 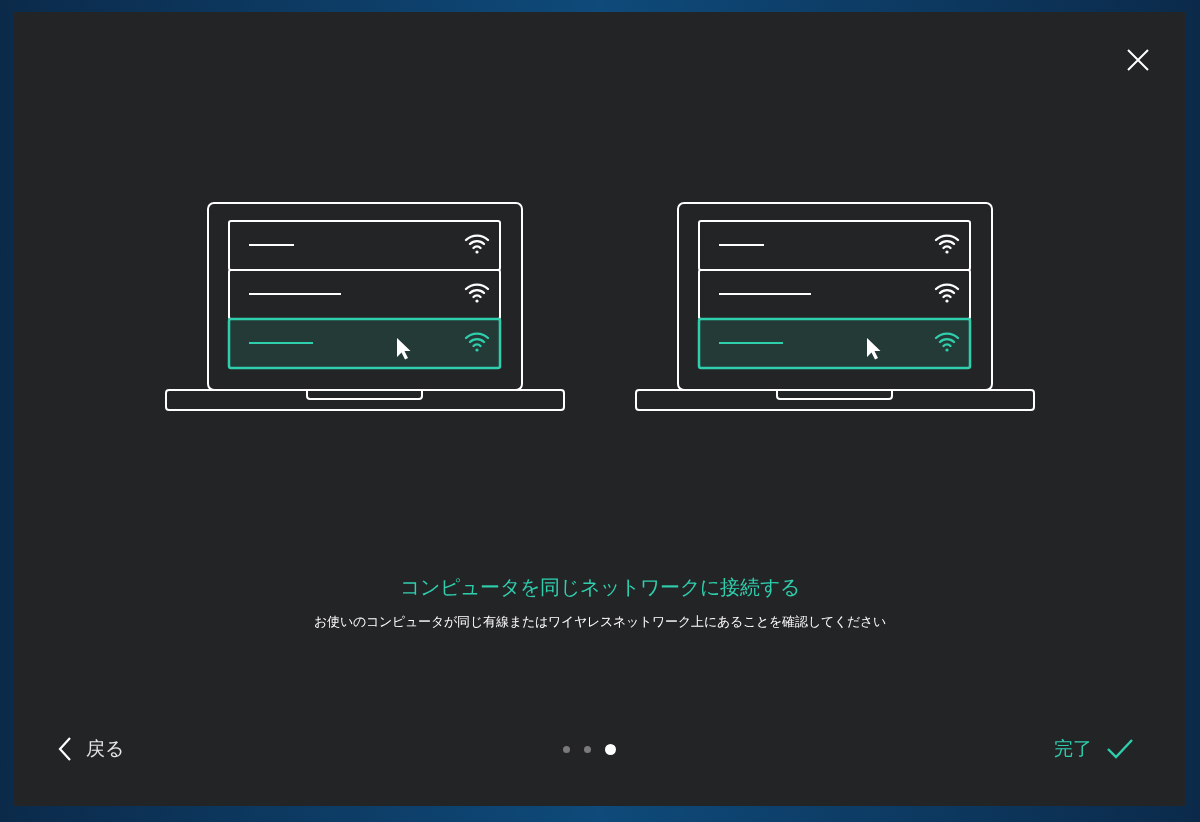 What do you see at coordinates (1094, 749) in the screenshot?
I see `finish-button: 完了` at bounding box center [1094, 749].